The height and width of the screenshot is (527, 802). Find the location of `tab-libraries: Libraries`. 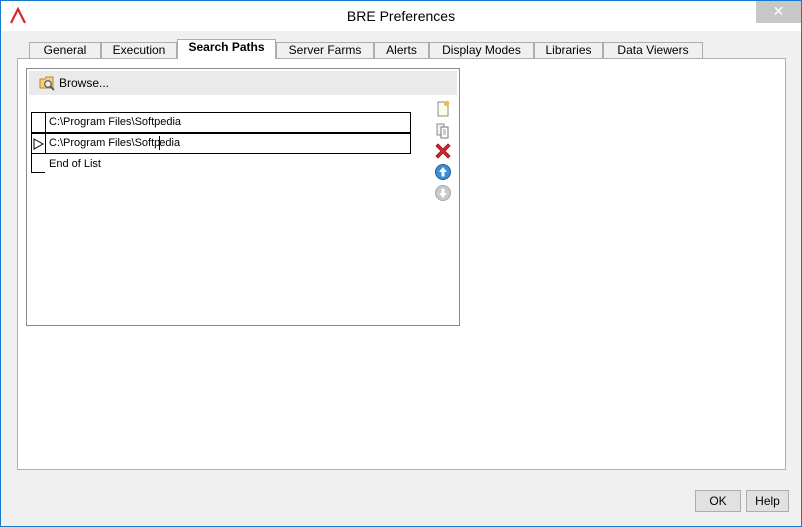

tab-libraries: Libraries is located at coordinates (568, 50).